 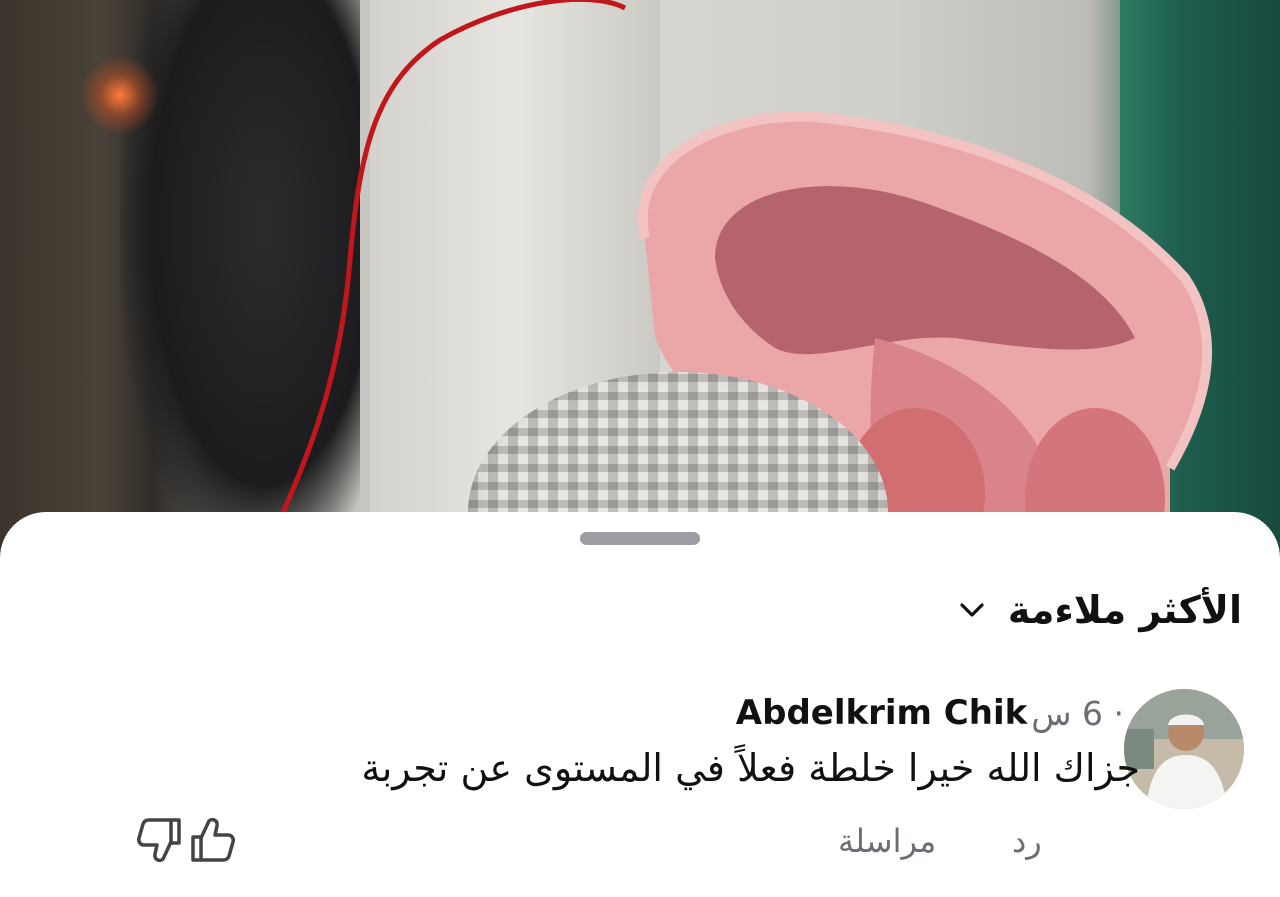 What do you see at coordinates (1124, 610) in the screenshot?
I see `sort-label: الأكثر ملاءمة` at bounding box center [1124, 610].